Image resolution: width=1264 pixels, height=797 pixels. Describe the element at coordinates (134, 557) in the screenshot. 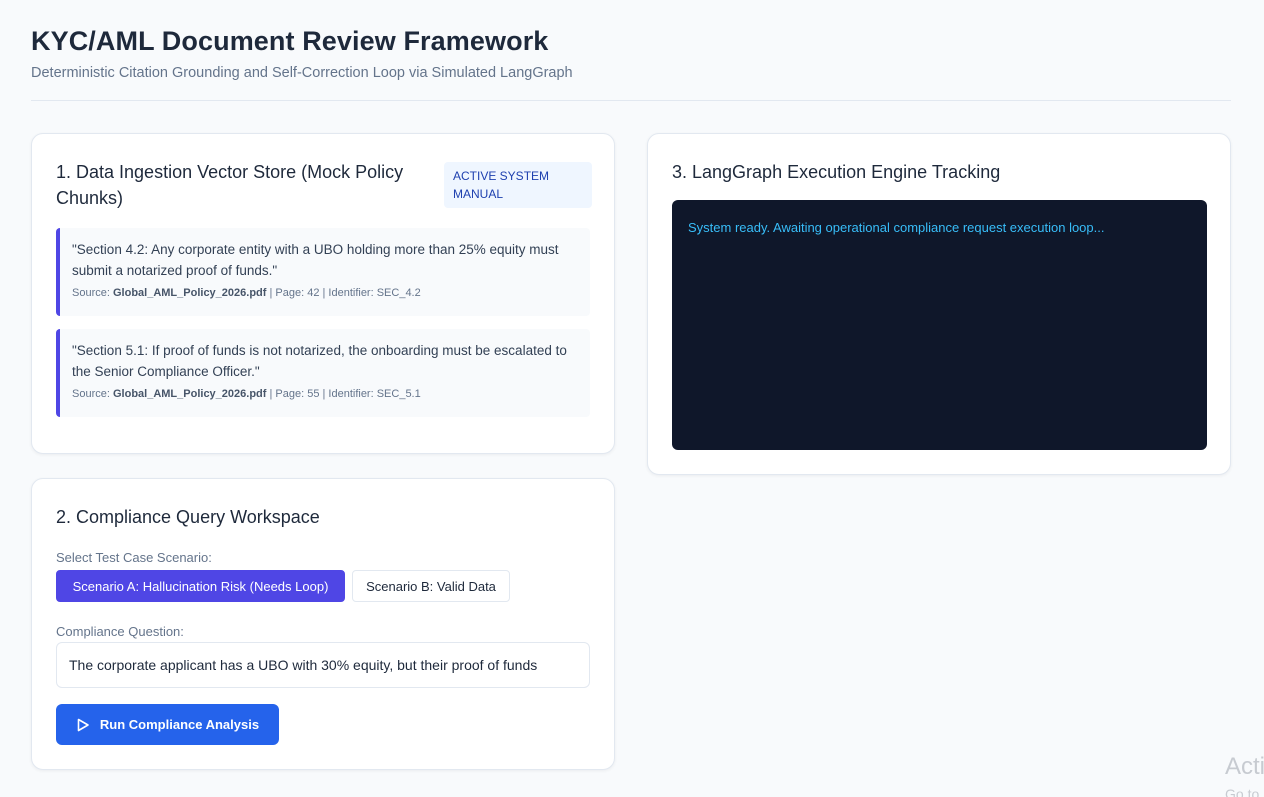

I see `scenario-label: Select Test Case Scenario:` at that location.